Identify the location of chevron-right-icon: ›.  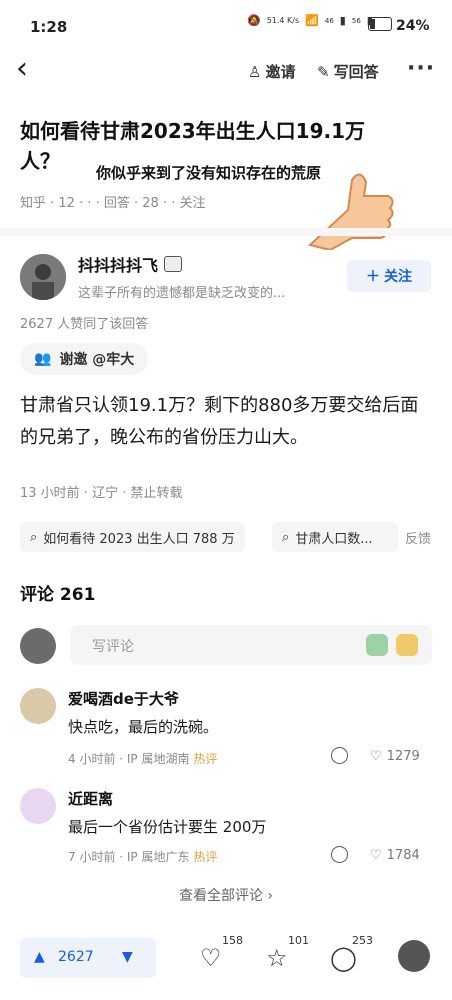
(270, 896).